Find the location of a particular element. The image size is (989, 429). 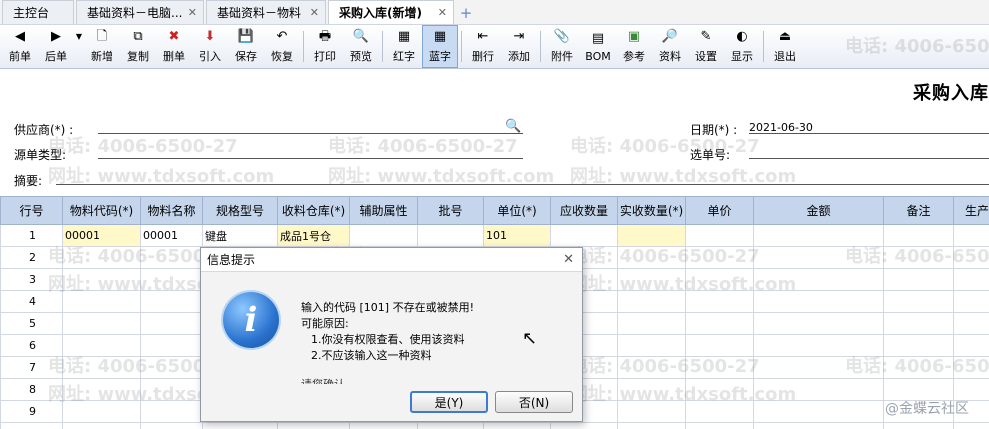

select-no-input is located at coordinates (869, 158).